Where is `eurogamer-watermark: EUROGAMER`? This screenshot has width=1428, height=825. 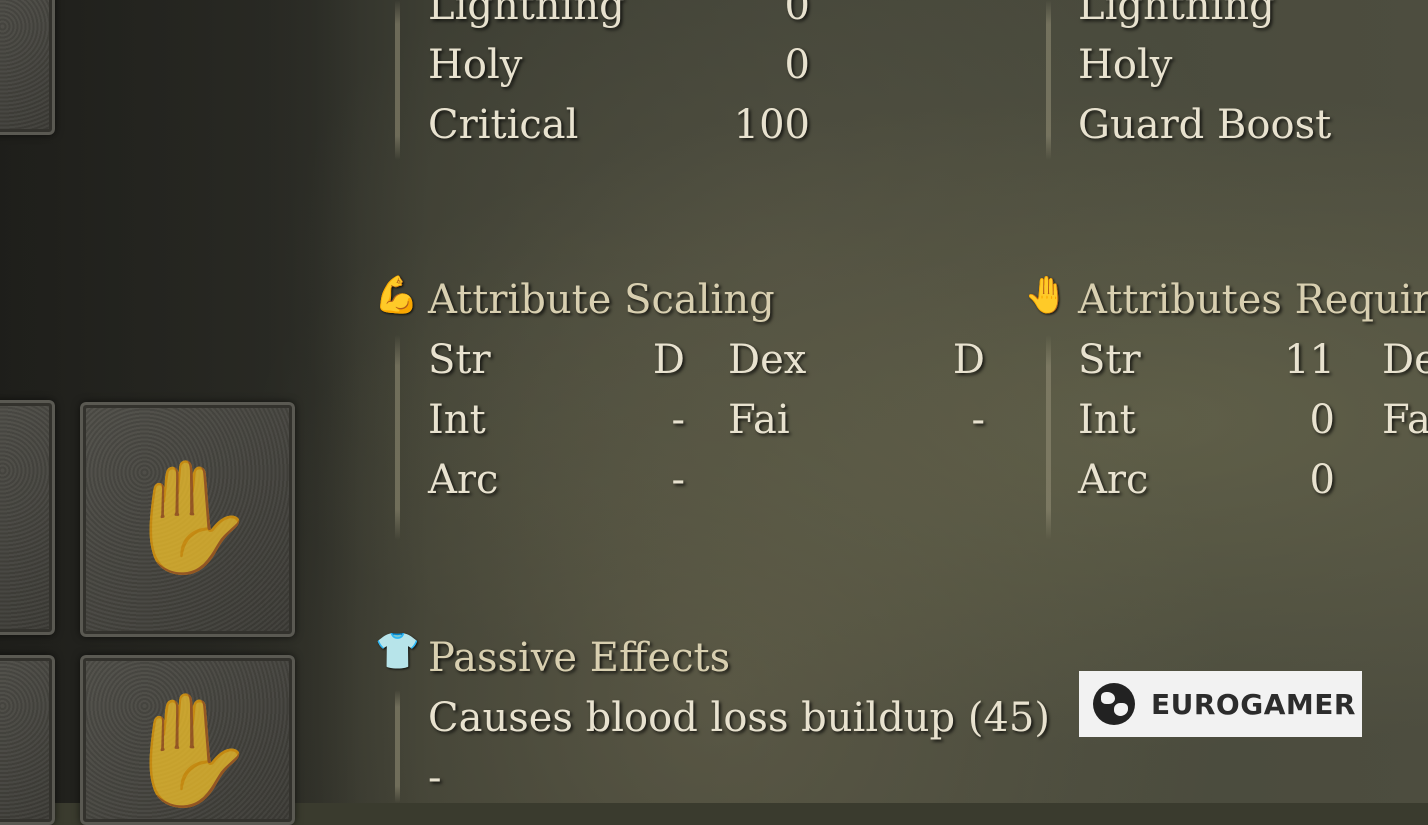
eurogamer-watermark: EUROGAMER is located at coordinates (1220, 704).